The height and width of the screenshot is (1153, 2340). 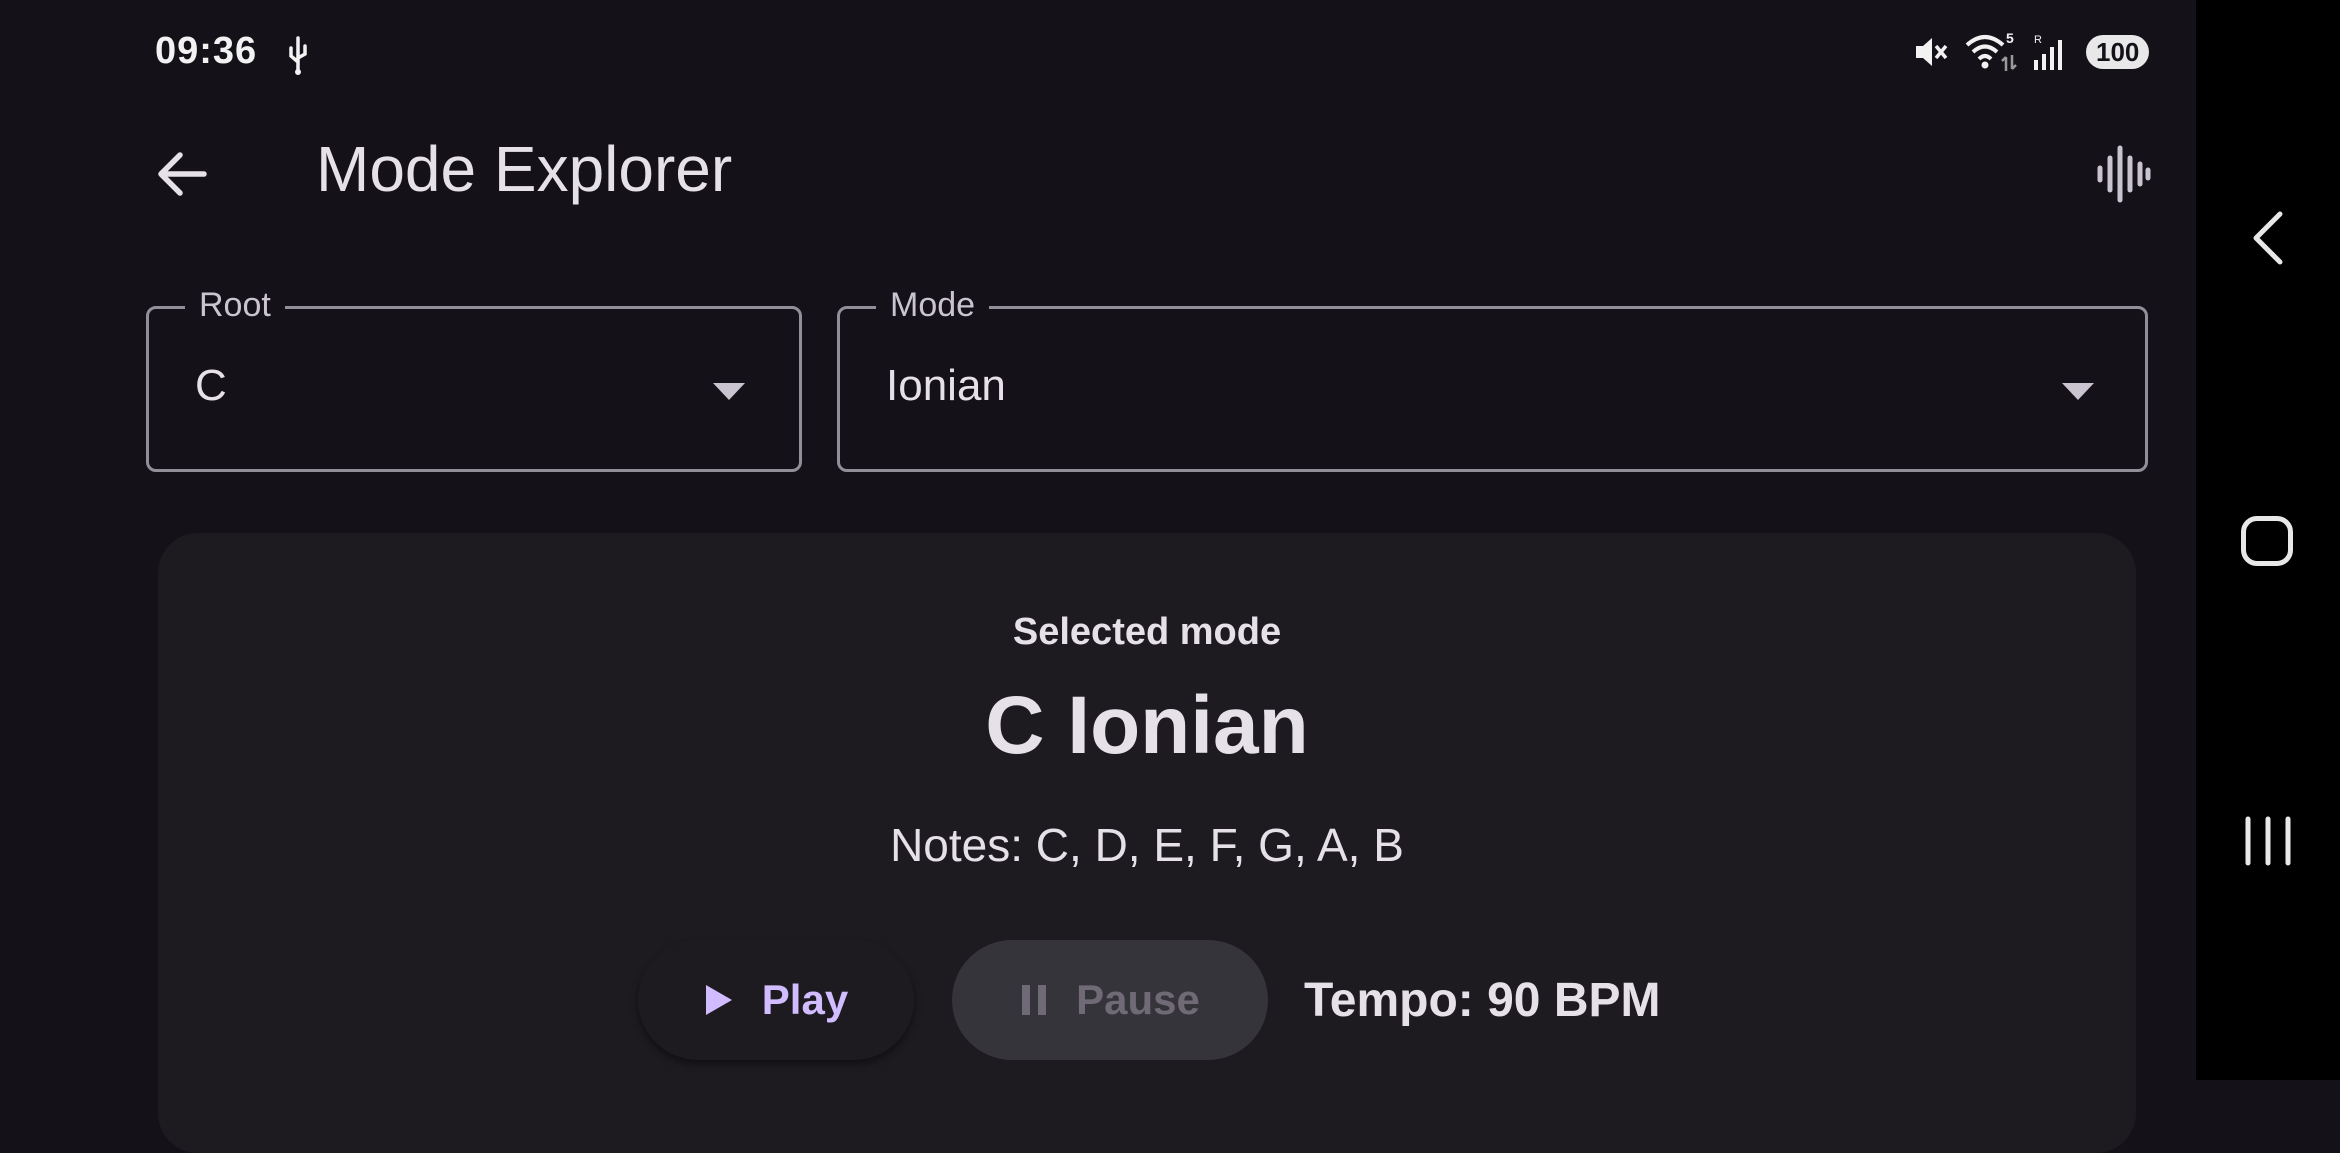 What do you see at coordinates (1147, 632) in the screenshot?
I see `selected-mode-label: Selected mode` at bounding box center [1147, 632].